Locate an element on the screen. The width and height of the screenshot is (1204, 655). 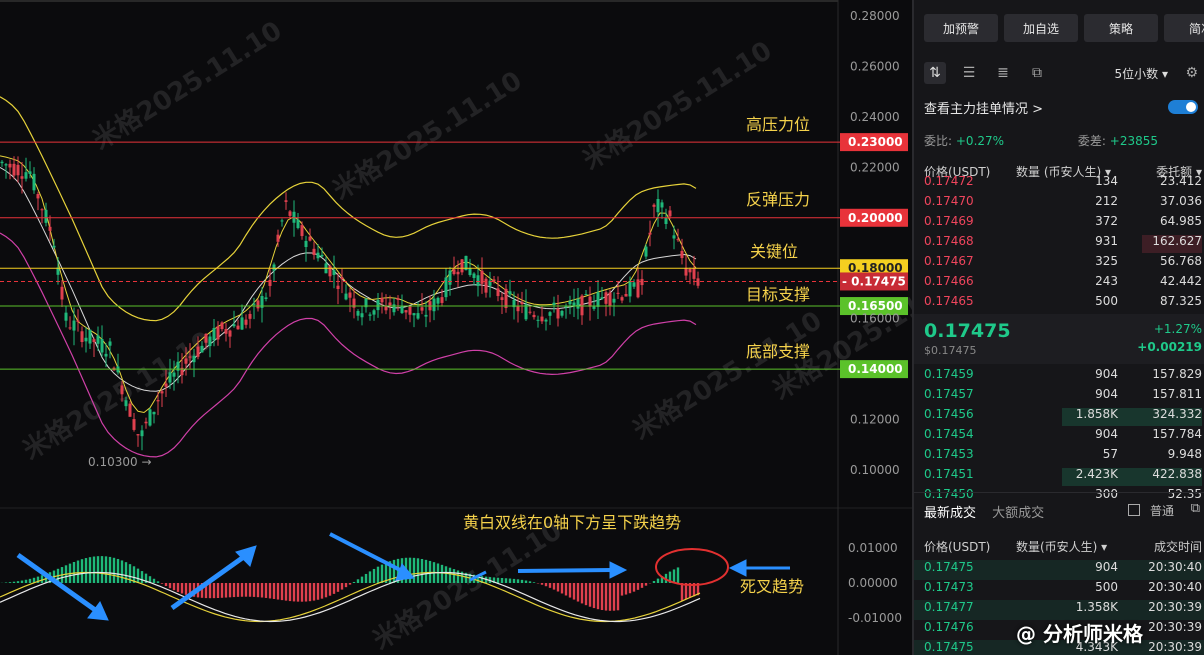
overview-button: 简况 is located at coordinates (1184, 28).